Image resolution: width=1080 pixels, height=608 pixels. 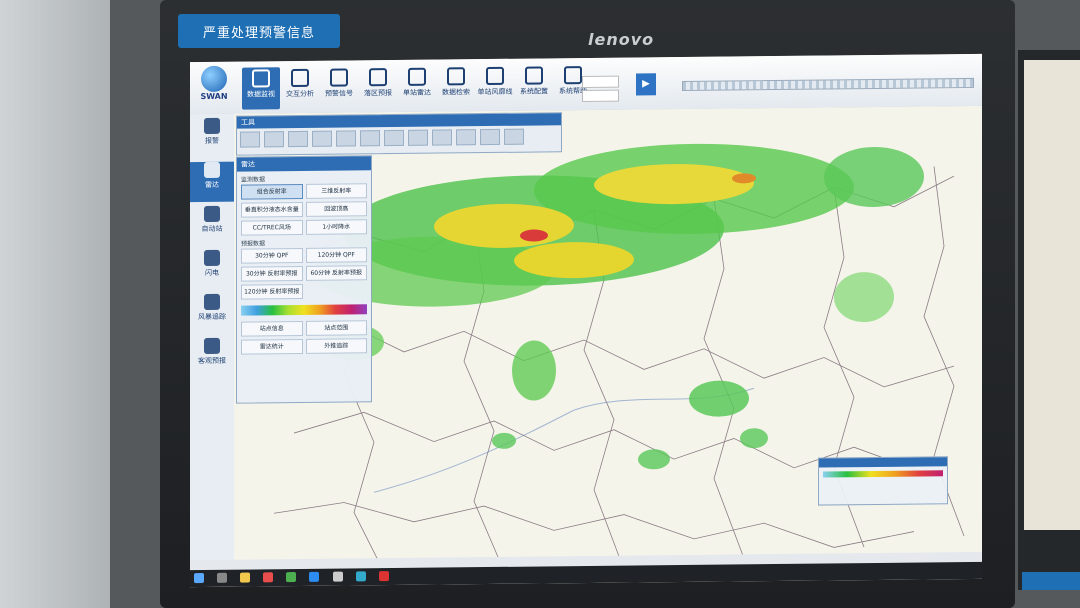 I want to click on toolbar-button-2: 预警信号, so click(x=339, y=87).